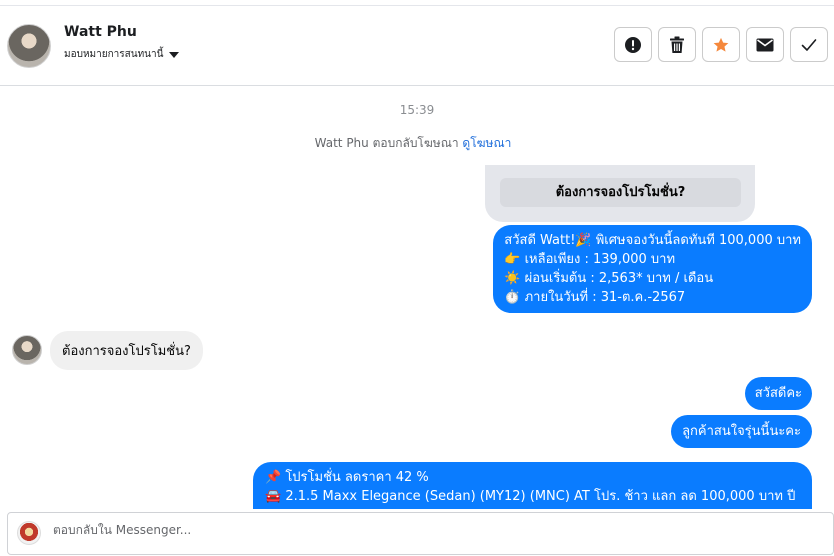 Image resolution: width=834 pixels, height=556 pixels. I want to click on caret-down-icon, so click(174, 54).